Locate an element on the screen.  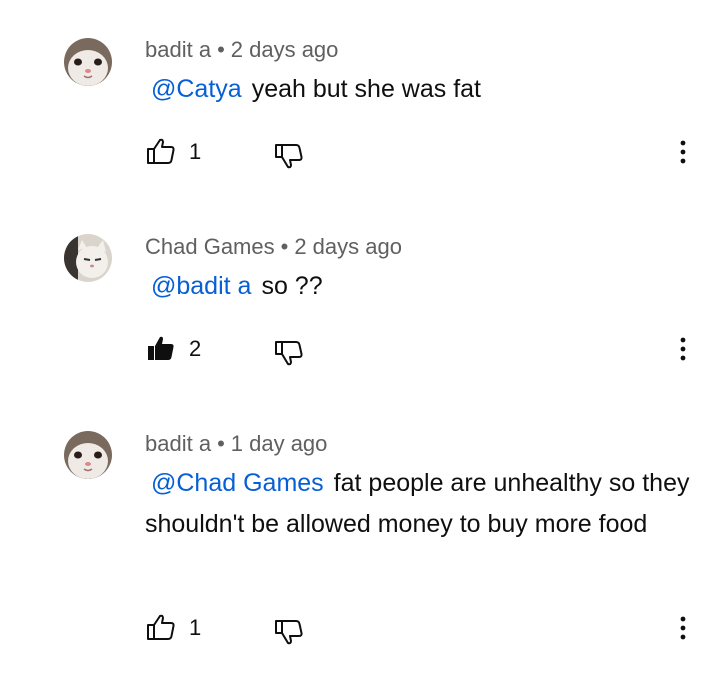
comment-meta: Chad Games • 2 days ago is located at coordinates (273, 247).